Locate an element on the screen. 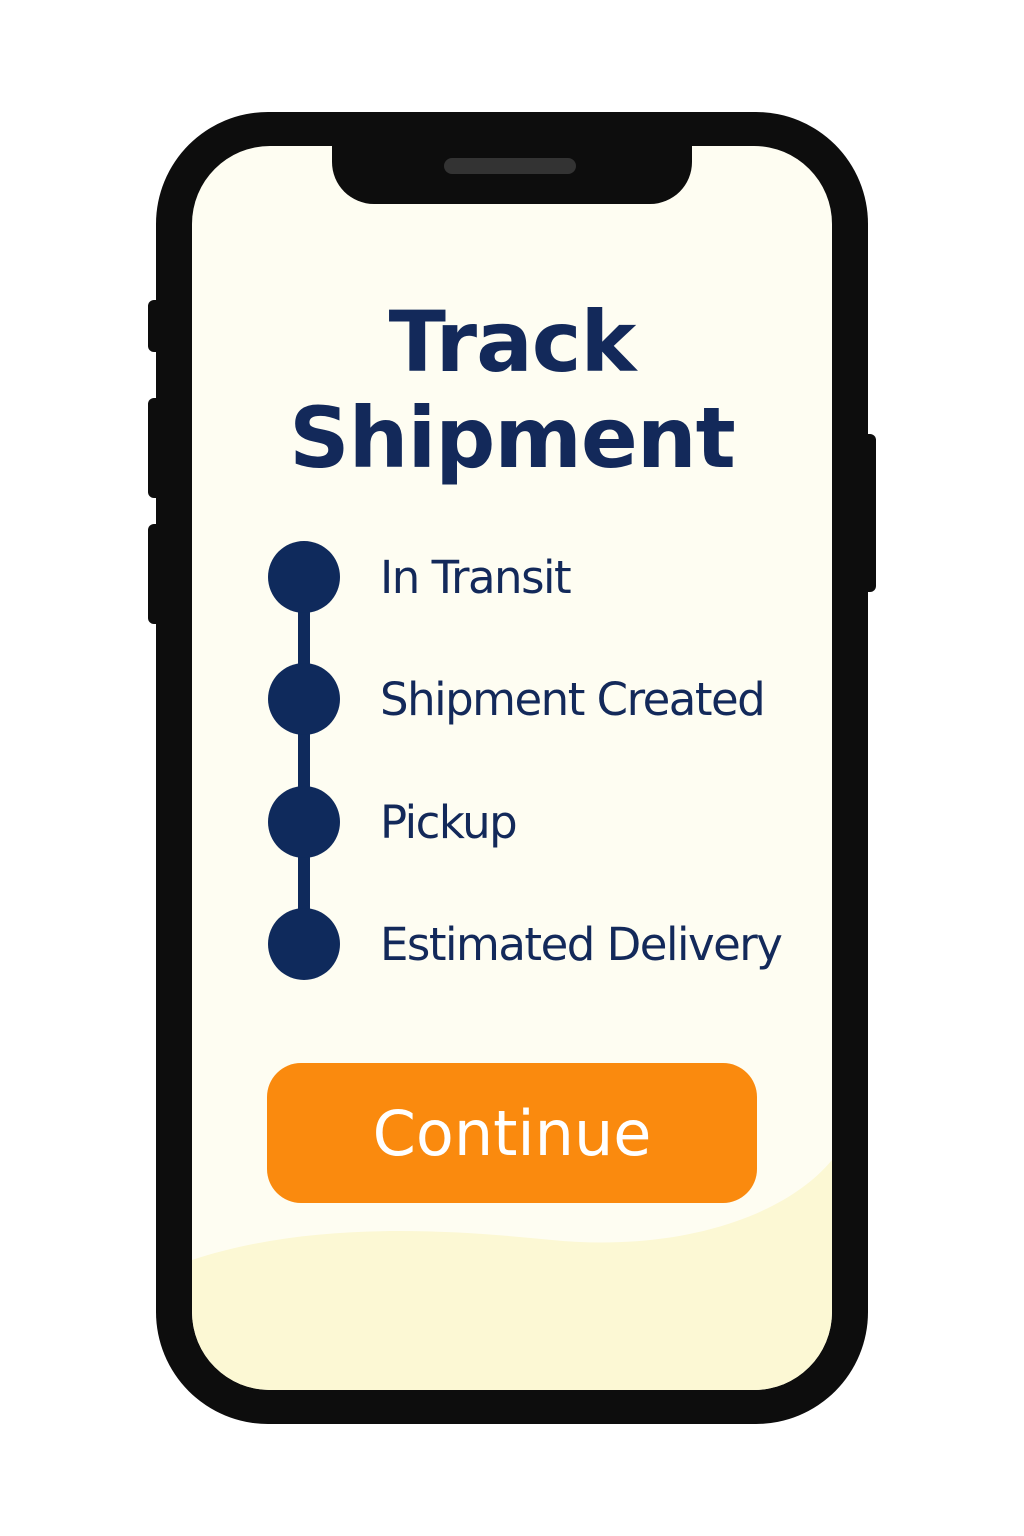 The image size is (1024, 1536). step-label: In Transit is located at coordinates (476, 577).